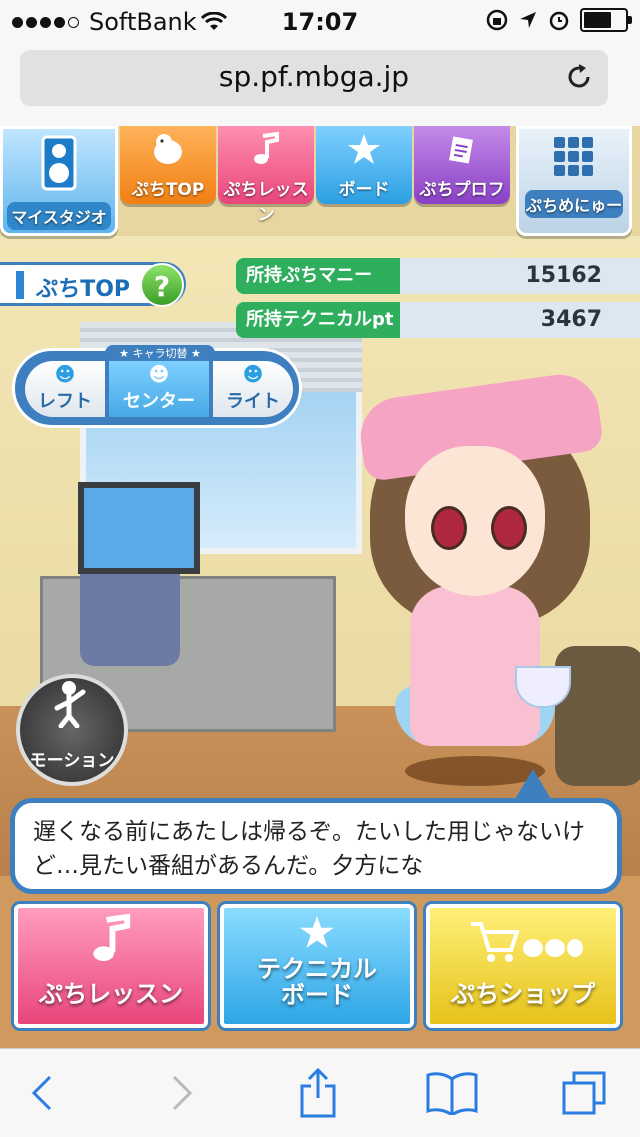  I want to click on tabs-icon, so click(584, 1093).